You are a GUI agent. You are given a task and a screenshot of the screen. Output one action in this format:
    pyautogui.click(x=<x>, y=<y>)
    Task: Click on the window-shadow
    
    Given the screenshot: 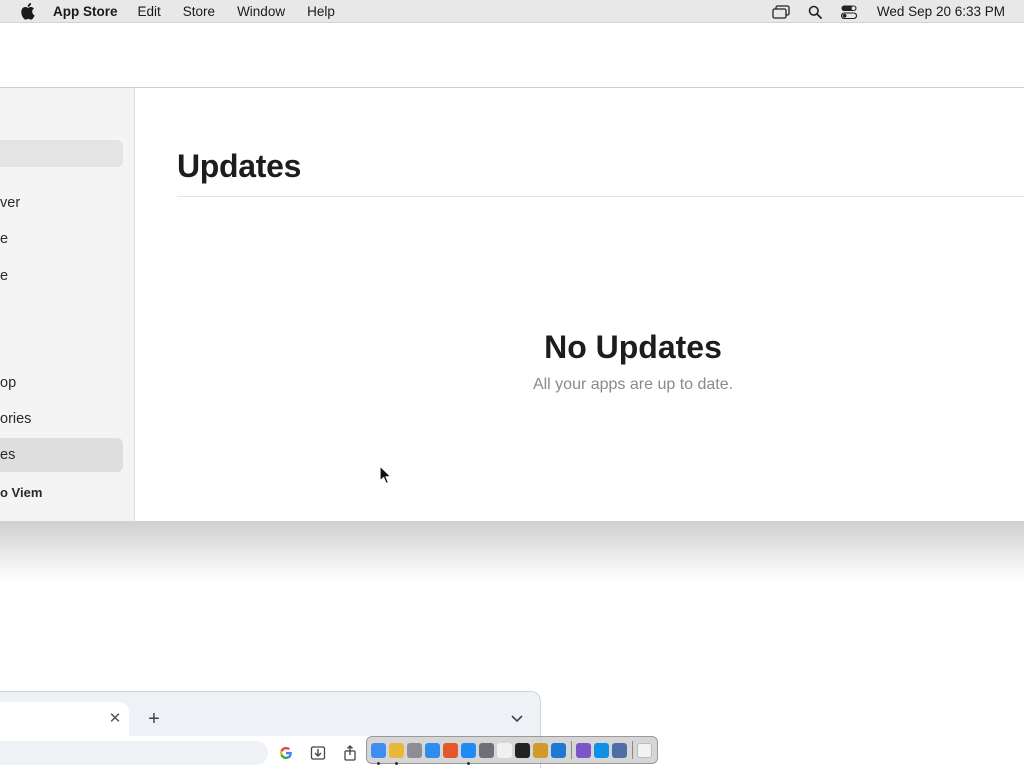 What is the action you would take?
    pyautogui.click(x=512, y=551)
    